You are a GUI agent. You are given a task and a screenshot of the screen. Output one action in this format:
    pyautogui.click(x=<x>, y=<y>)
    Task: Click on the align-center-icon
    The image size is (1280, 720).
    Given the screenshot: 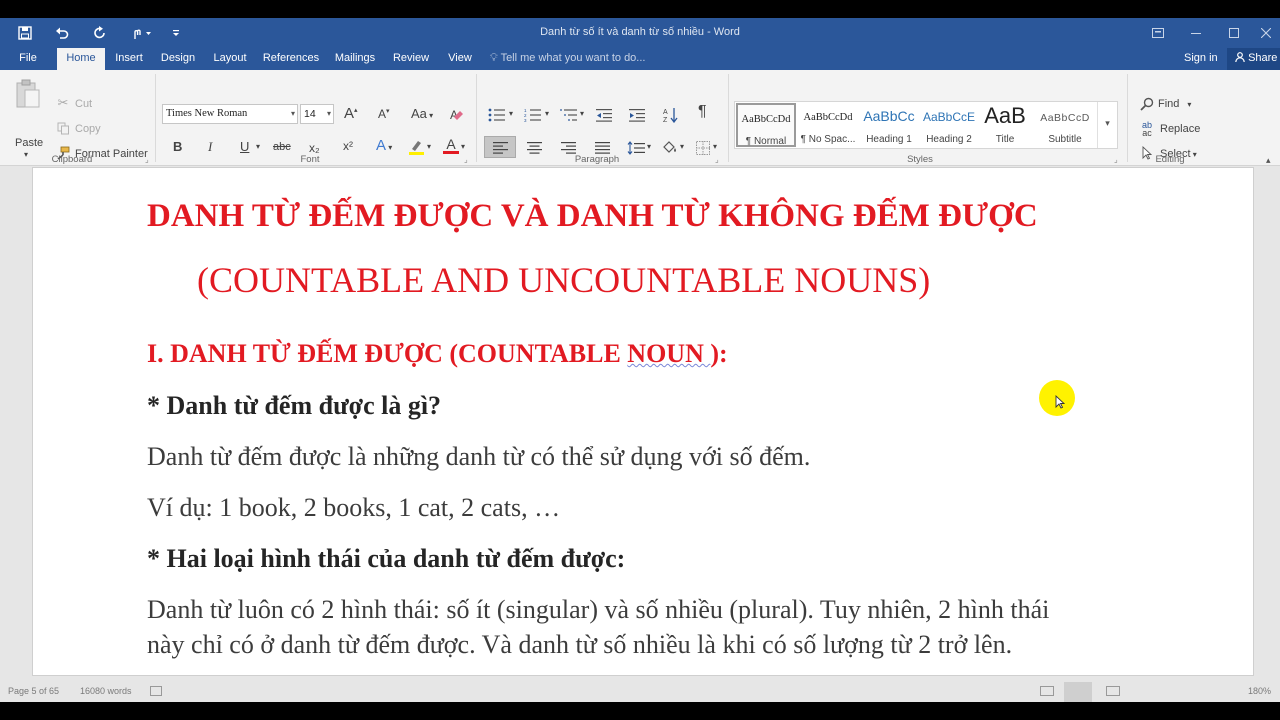 What is the action you would take?
    pyautogui.click(x=534, y=148)
    